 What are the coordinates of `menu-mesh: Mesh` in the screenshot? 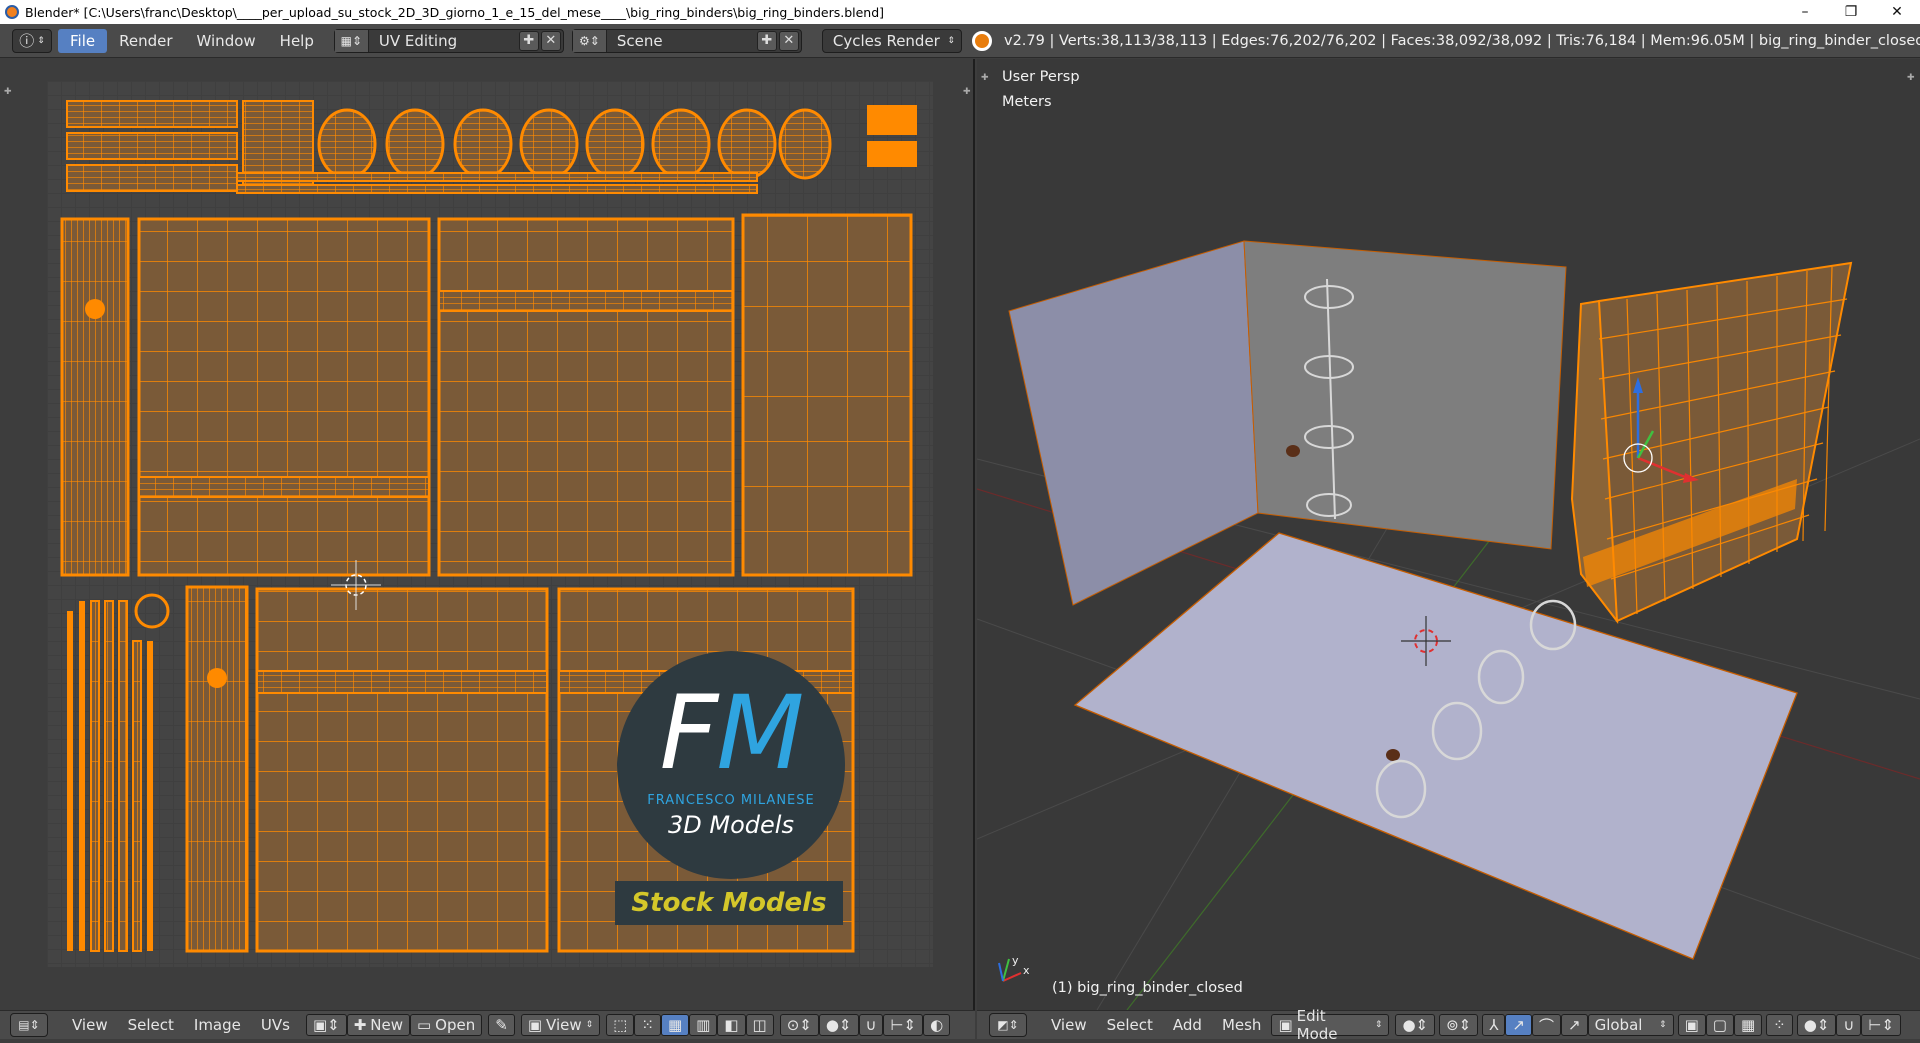 It's located at (1242, 1025).